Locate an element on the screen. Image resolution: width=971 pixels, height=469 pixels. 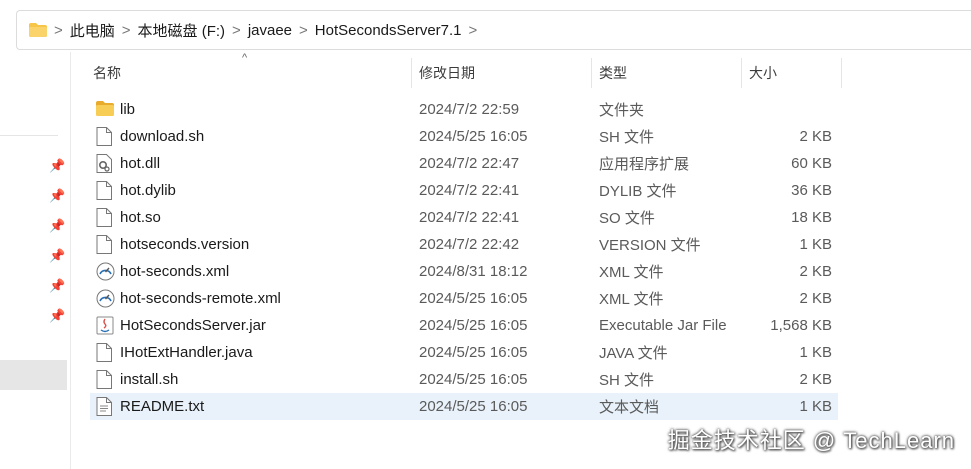
file-type: 应用程序扩展 is located at coordinates (644, 164).